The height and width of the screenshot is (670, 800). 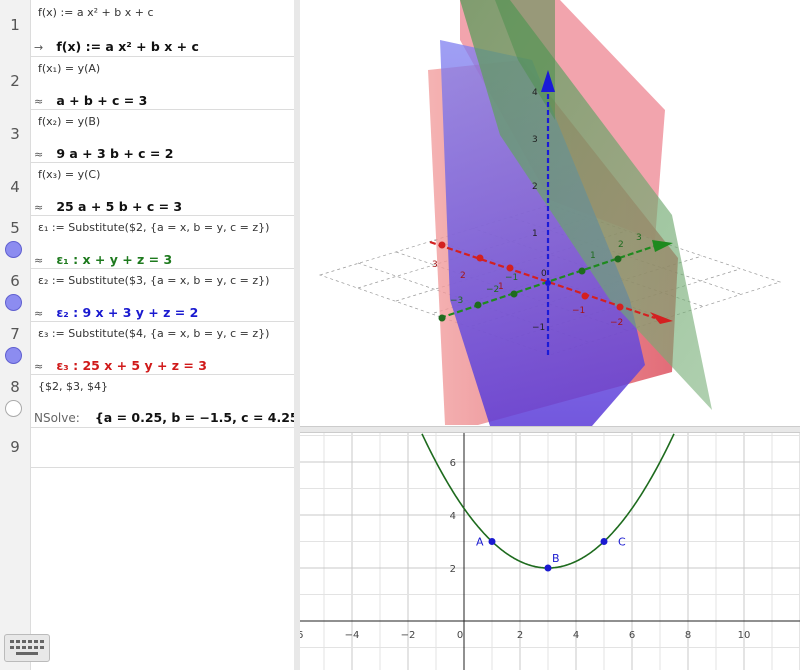 What do you see at coordinates (57, 418) in the screenshot?
I see `nsolve-label: NSolve:` at bounding box center [57, 418].